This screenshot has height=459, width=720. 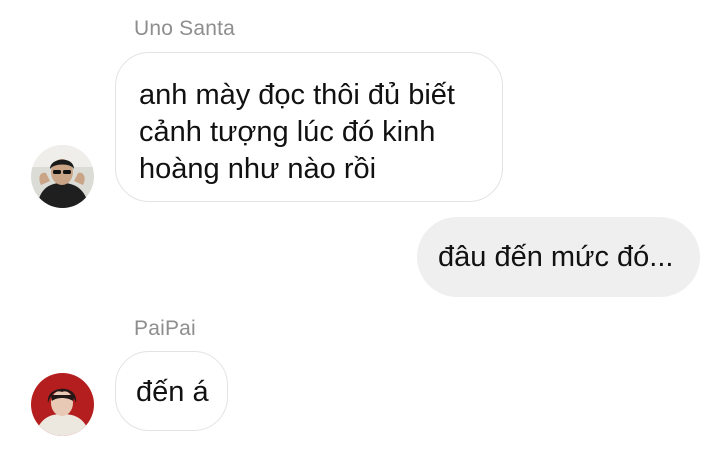 I want to click on message-line: cảnh tượng lúc đó kinh, so click(x=287, y=132).